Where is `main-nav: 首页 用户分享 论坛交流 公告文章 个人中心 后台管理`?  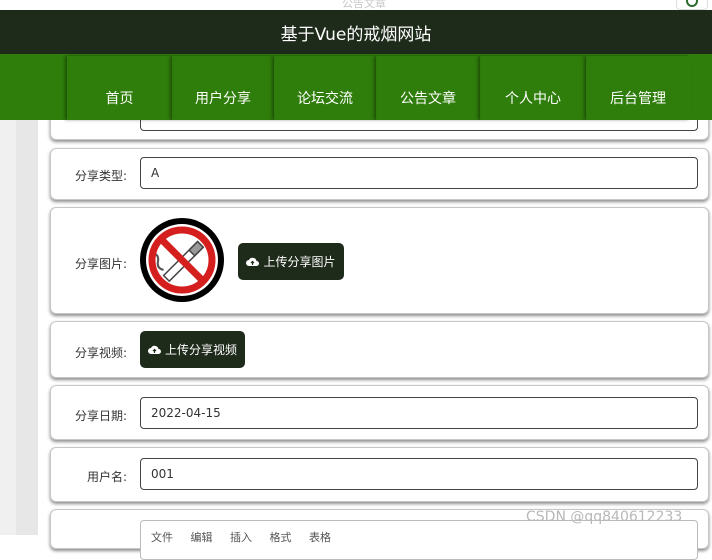 main-nav: 首页 用户分享 论坛交流 公告文章 个人中心 后台管理 is located at coordinates (356, 87).